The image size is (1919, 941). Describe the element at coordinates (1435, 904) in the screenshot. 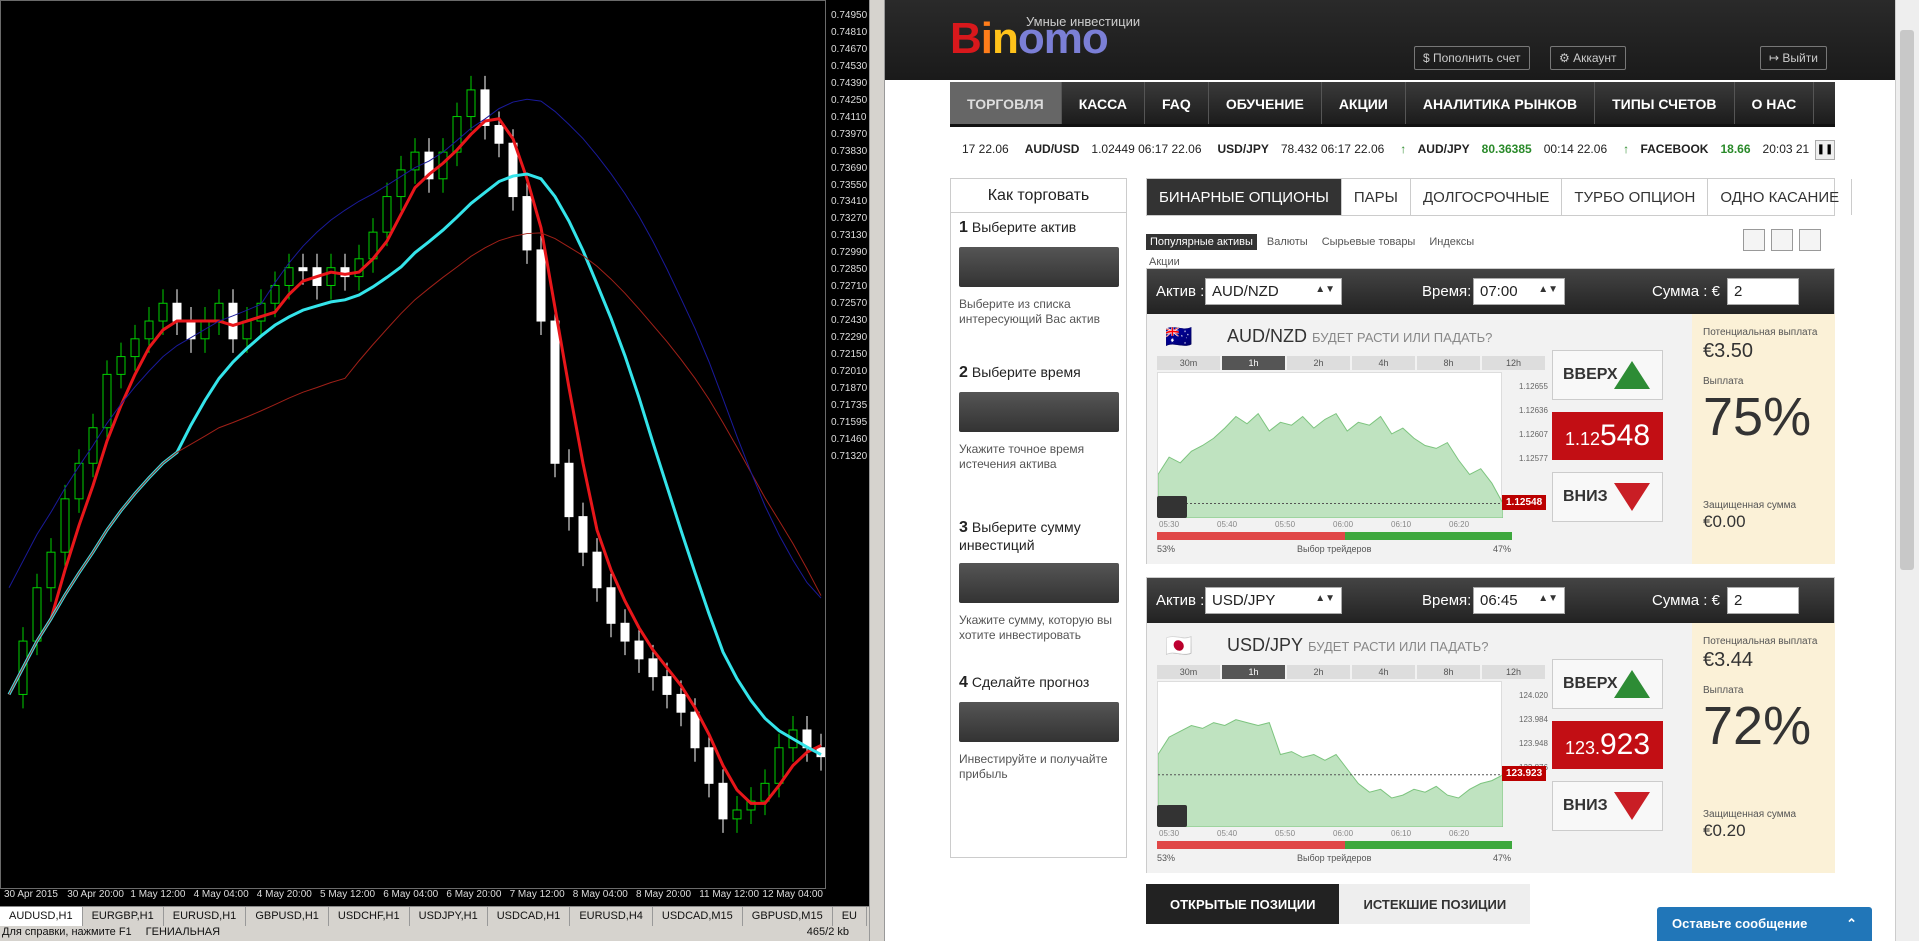

I see `position-tab: ИСТЕКШИЕ ПОЗИЦИИ` at that location.